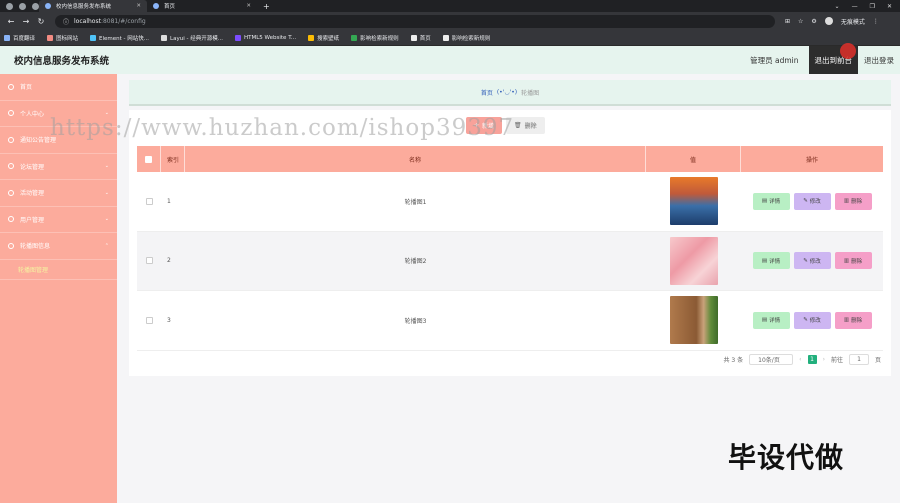 The image size is (900, 503). Describe the element at coordinates (769, 360) in the screenshot. I see `page-size-value: 10条/页` at that location.